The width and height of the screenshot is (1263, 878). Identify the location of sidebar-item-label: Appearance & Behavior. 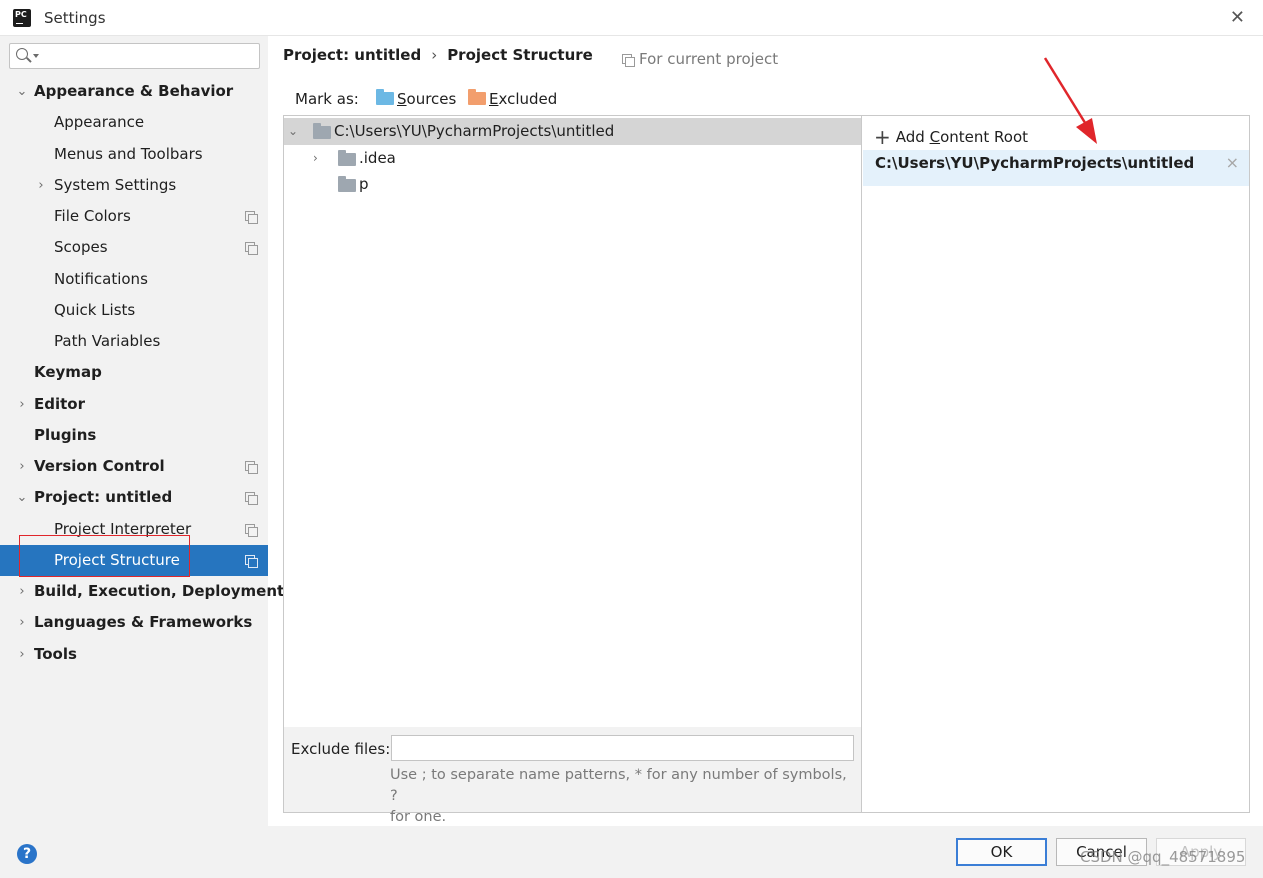
(134, 91).